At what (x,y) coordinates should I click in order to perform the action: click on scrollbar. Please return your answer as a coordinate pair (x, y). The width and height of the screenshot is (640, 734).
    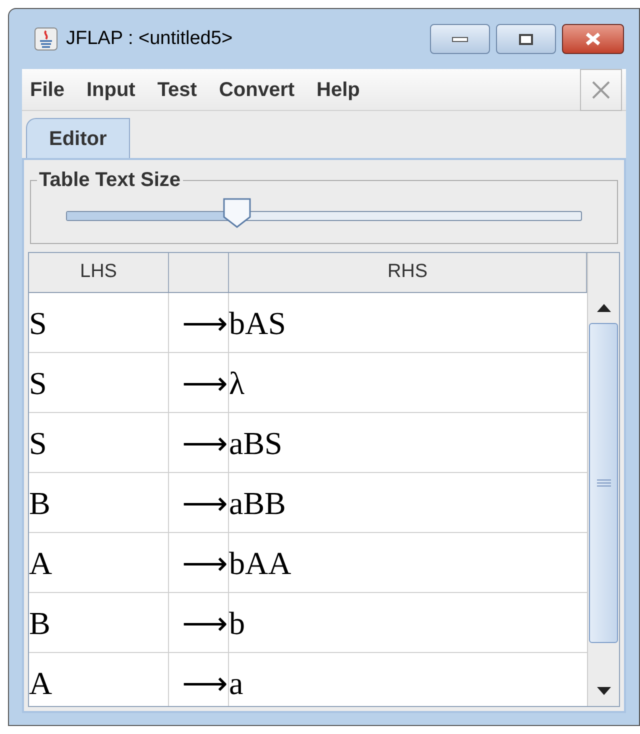
    Looking at the image, I should click on (603, 479).